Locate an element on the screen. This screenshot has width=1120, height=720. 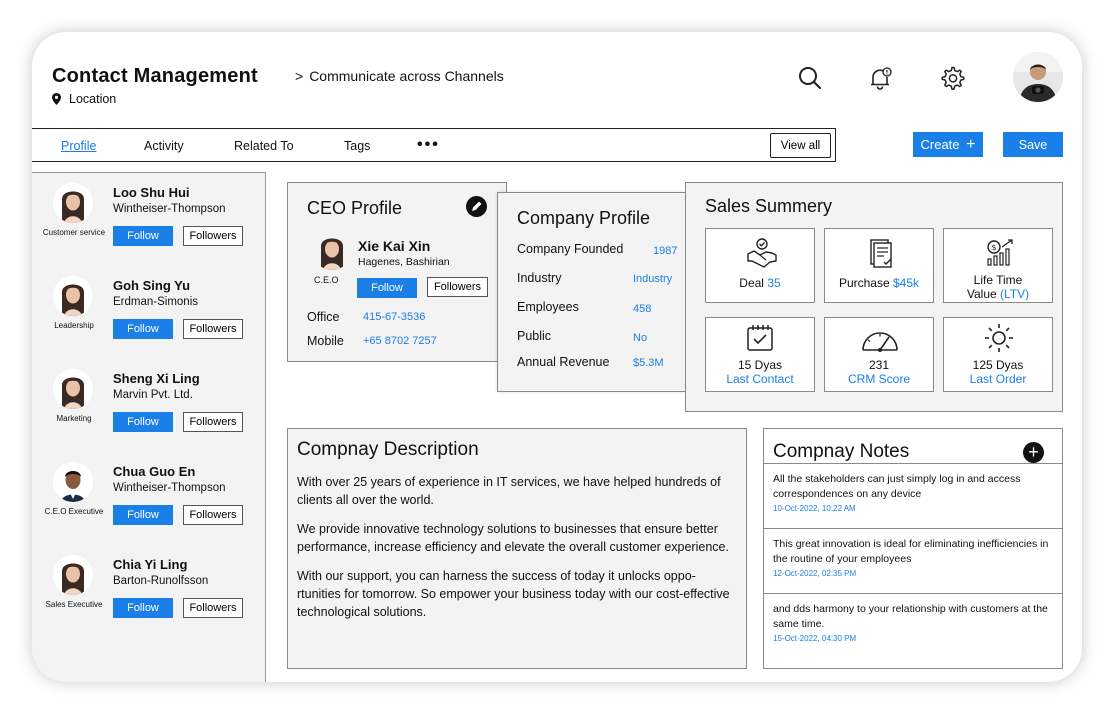
purchase-value: $45k is located at coordinates (906, 283).